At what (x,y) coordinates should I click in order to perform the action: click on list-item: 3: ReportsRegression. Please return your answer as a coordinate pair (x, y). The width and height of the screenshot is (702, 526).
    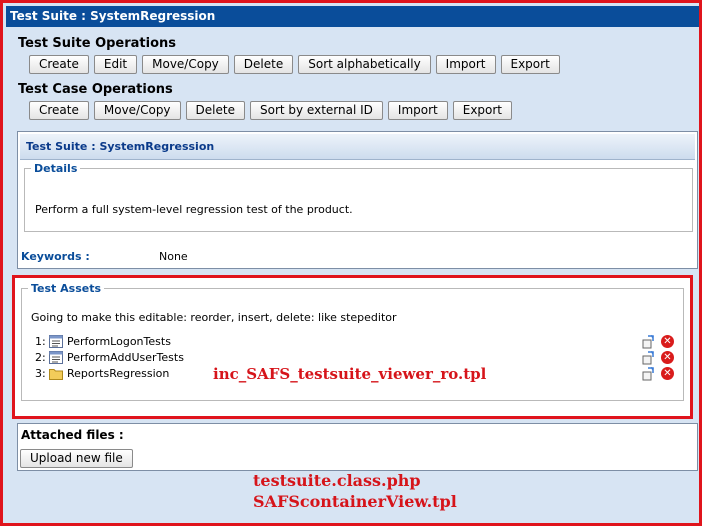
    Looking at the image, I should click on (102, 373).